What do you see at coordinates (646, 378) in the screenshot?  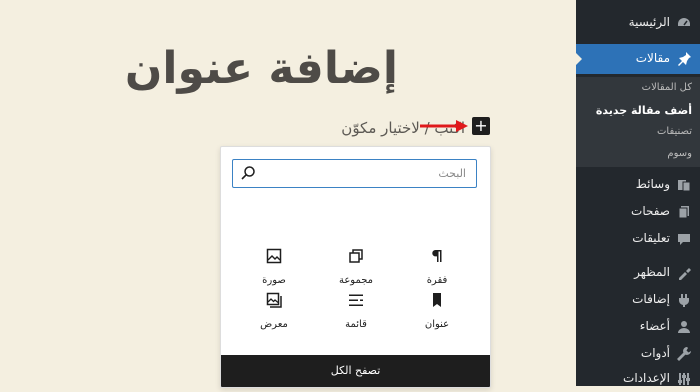 I see `sidebar-item-label: الإعدادات` at bounding box center [646, 378].